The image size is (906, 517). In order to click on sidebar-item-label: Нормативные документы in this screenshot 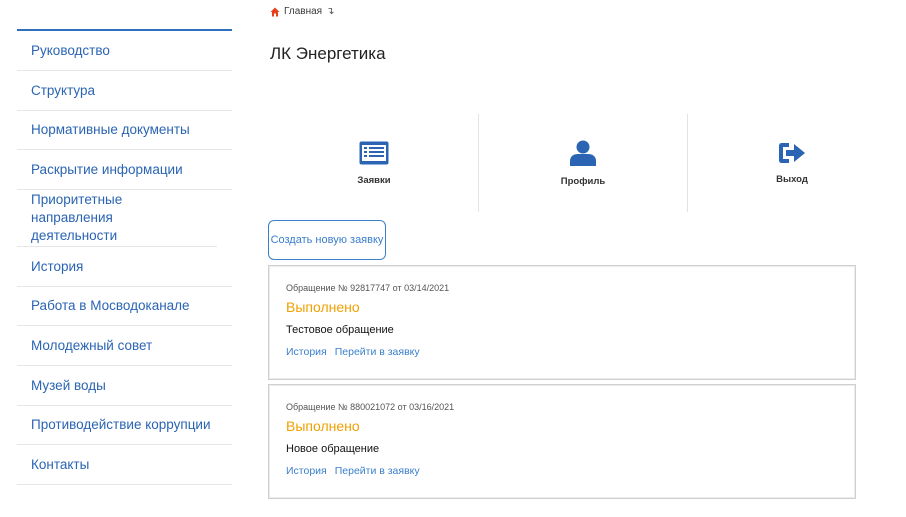, I will do `click(110, 129)`.